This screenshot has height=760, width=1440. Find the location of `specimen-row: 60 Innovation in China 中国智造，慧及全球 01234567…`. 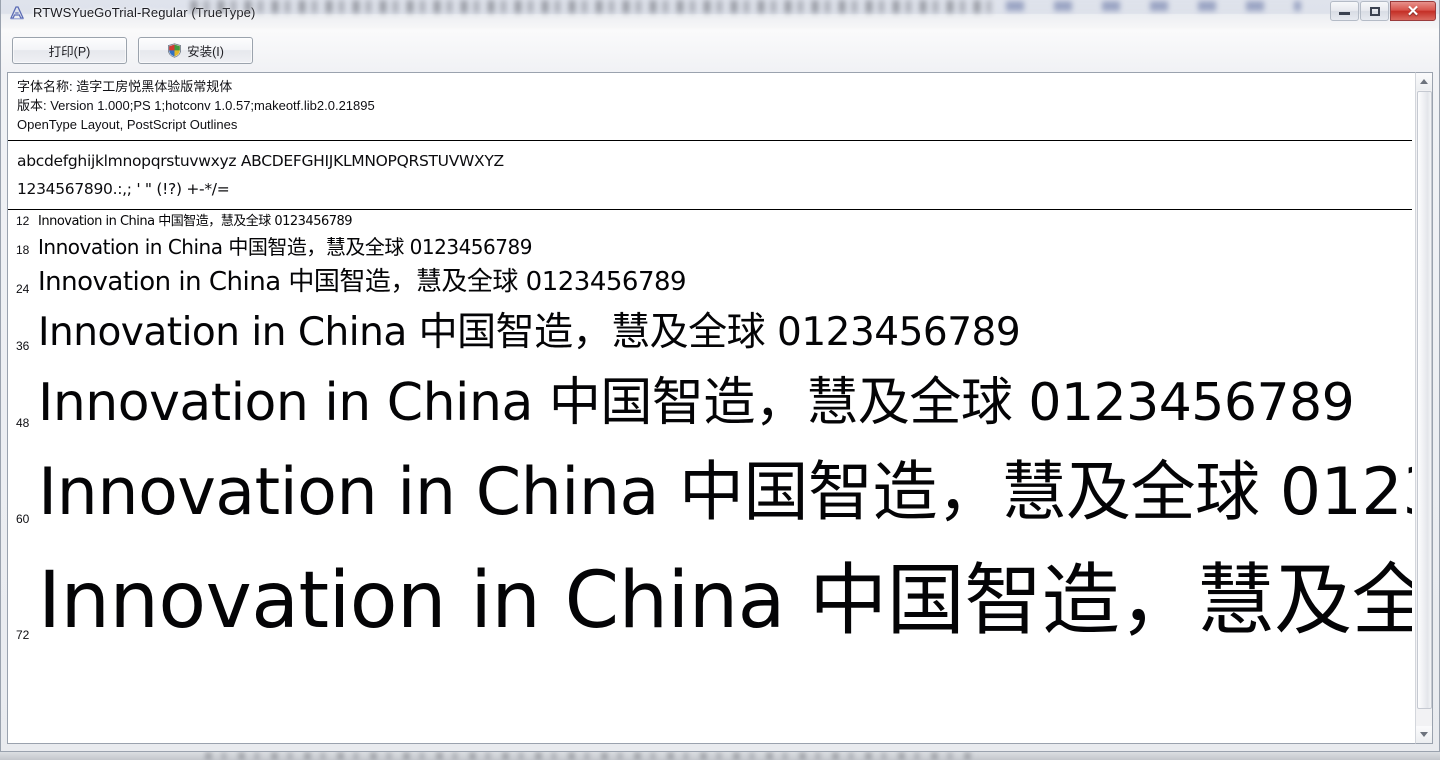

specimen-row: 60 Innovation in China 中国智造，慧及全球 01234567… is located at coordinates (710, 479).